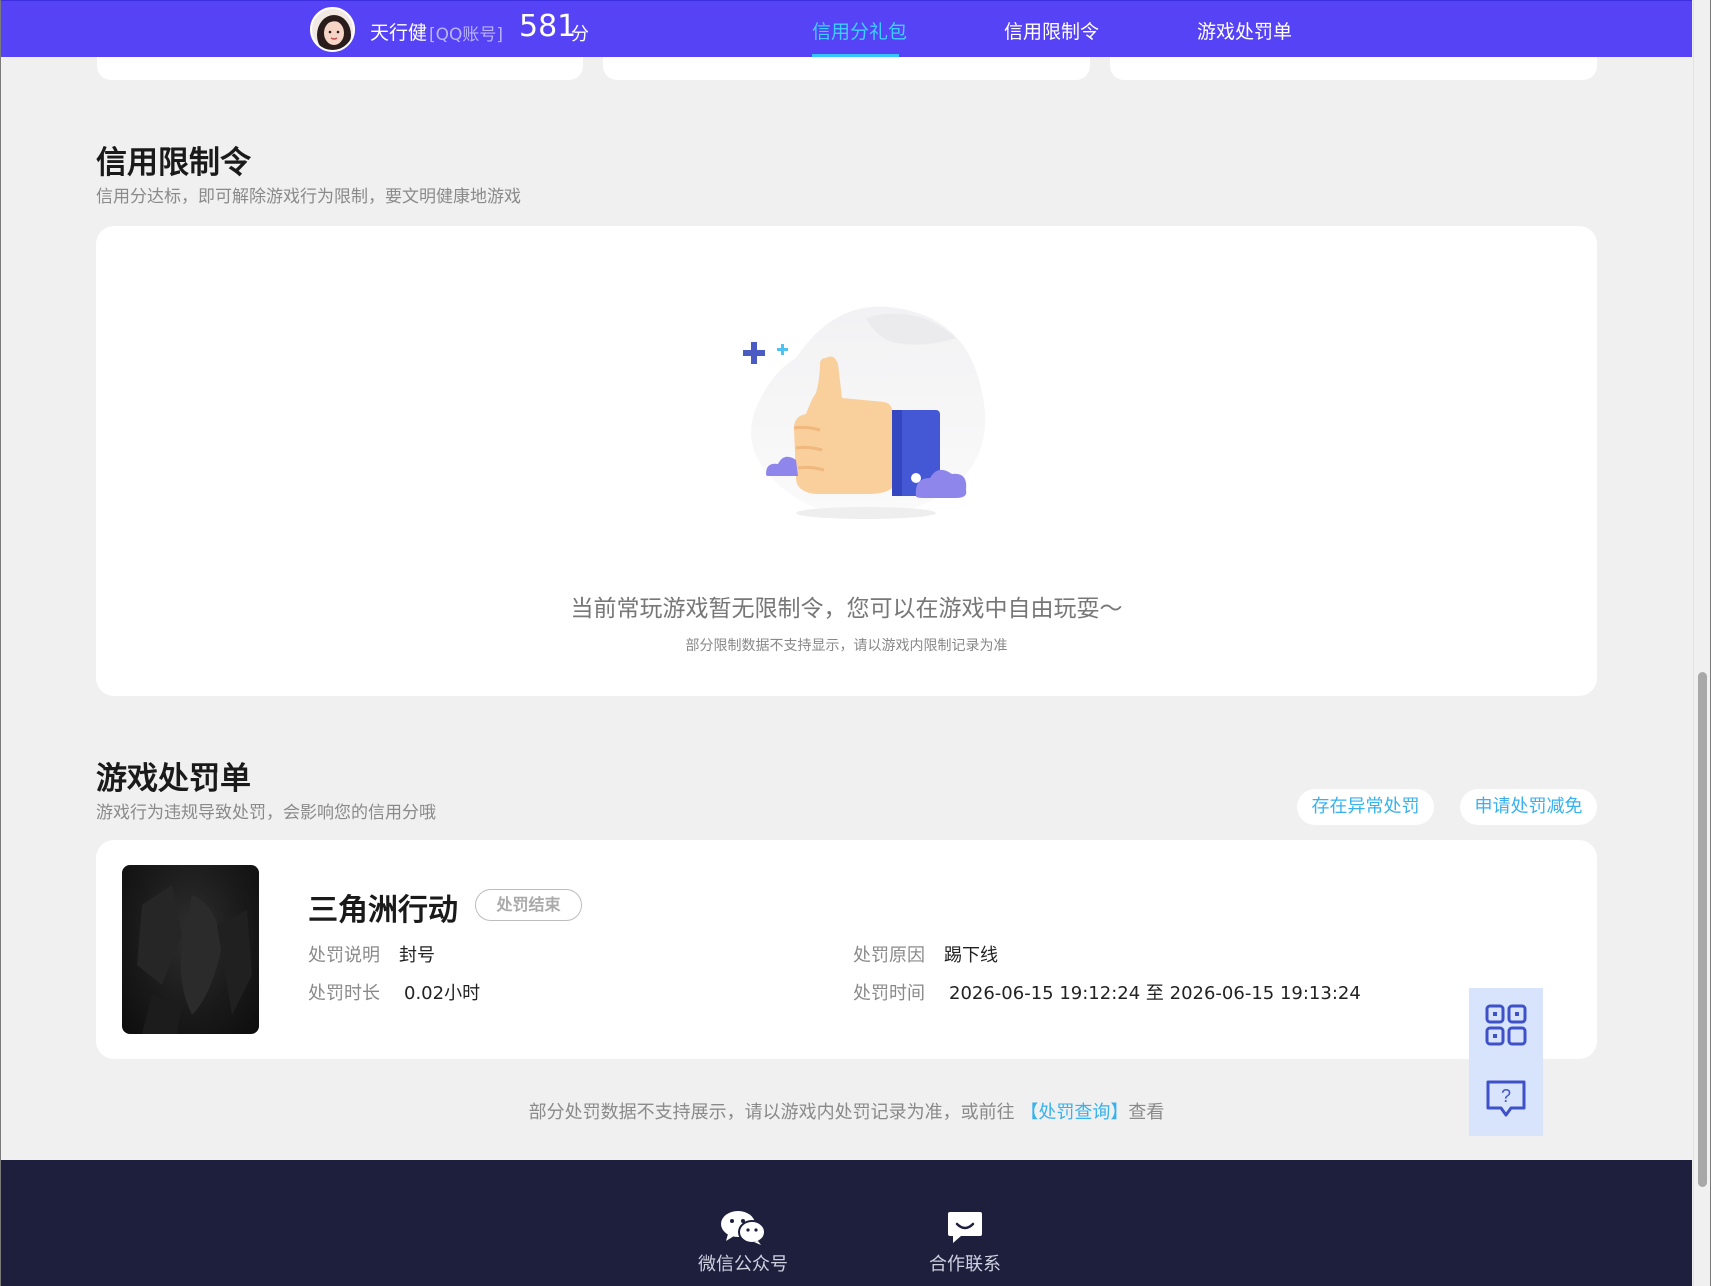 The width and height of the screenshot is (1711, 1286). What do you see at coordinates (1365, 807) in the screenshot?
I see `abnormal-penalty-button: 存在异常处罚` at bounding box center [1365, 807].